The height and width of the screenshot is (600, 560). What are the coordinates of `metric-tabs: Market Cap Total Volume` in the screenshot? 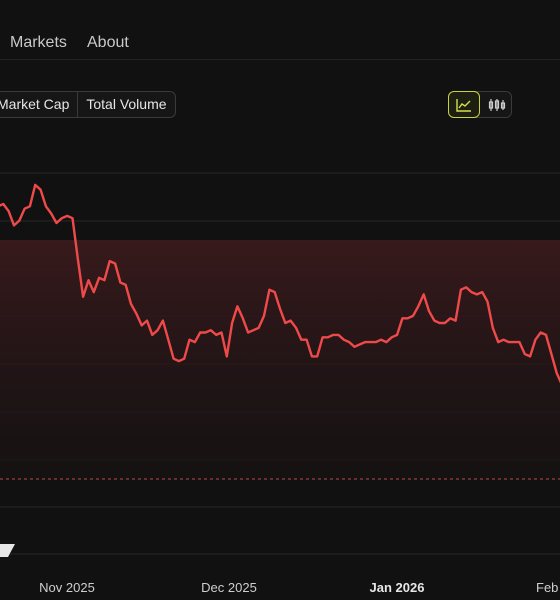 It's located at (88, 104).